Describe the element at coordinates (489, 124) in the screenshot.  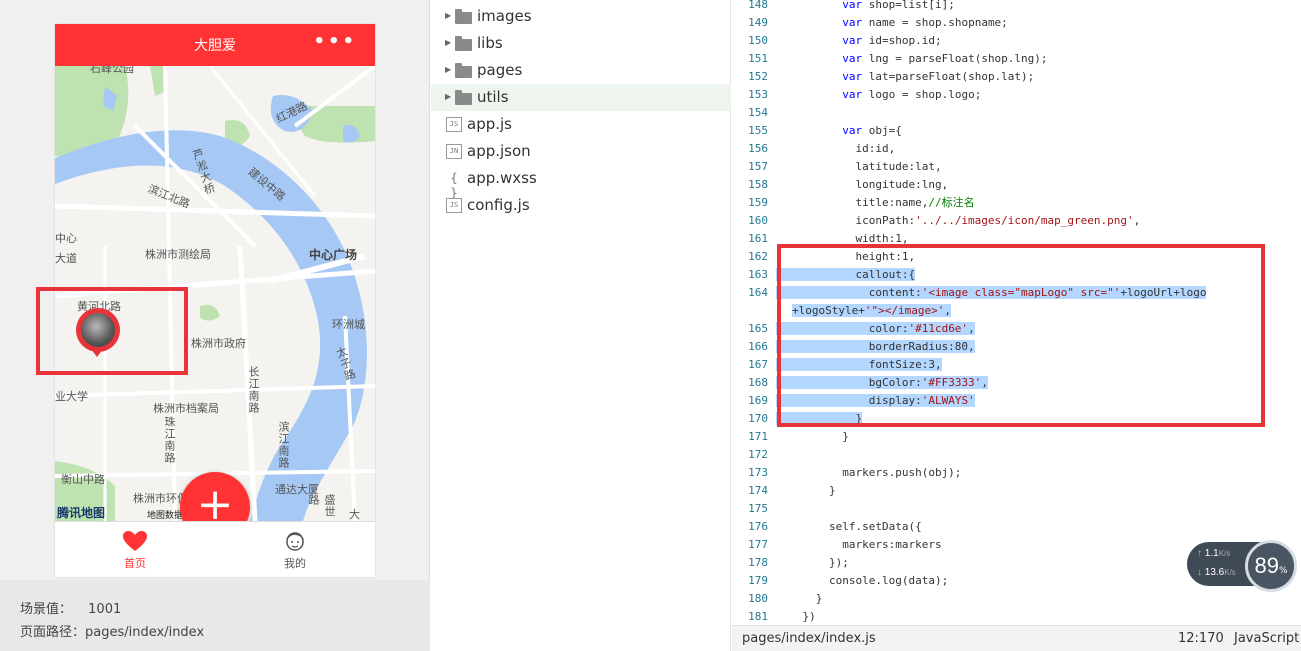
I see `file-tree-label: app.js` at that location.